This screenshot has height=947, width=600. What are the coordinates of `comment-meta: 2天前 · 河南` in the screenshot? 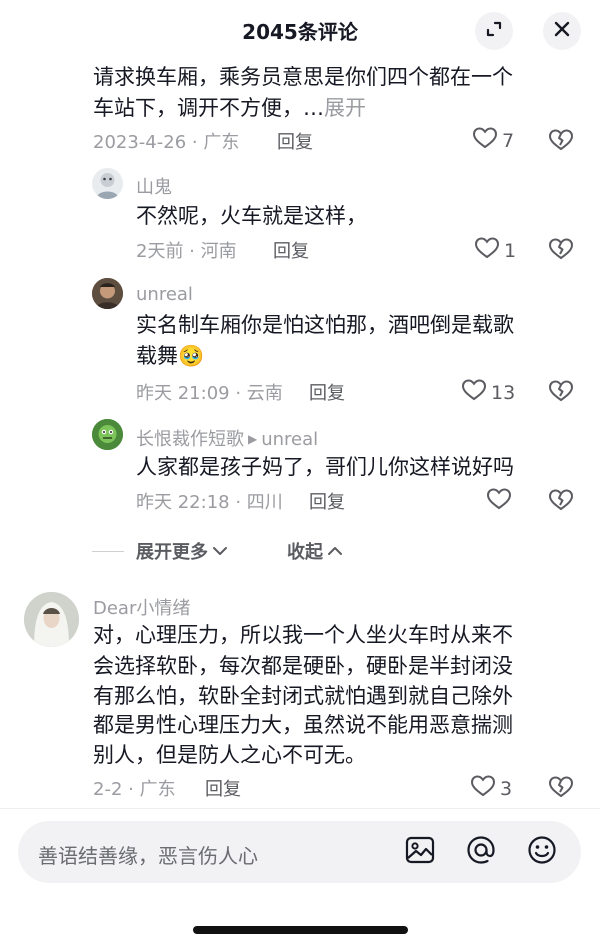 It's located at (186, 251).